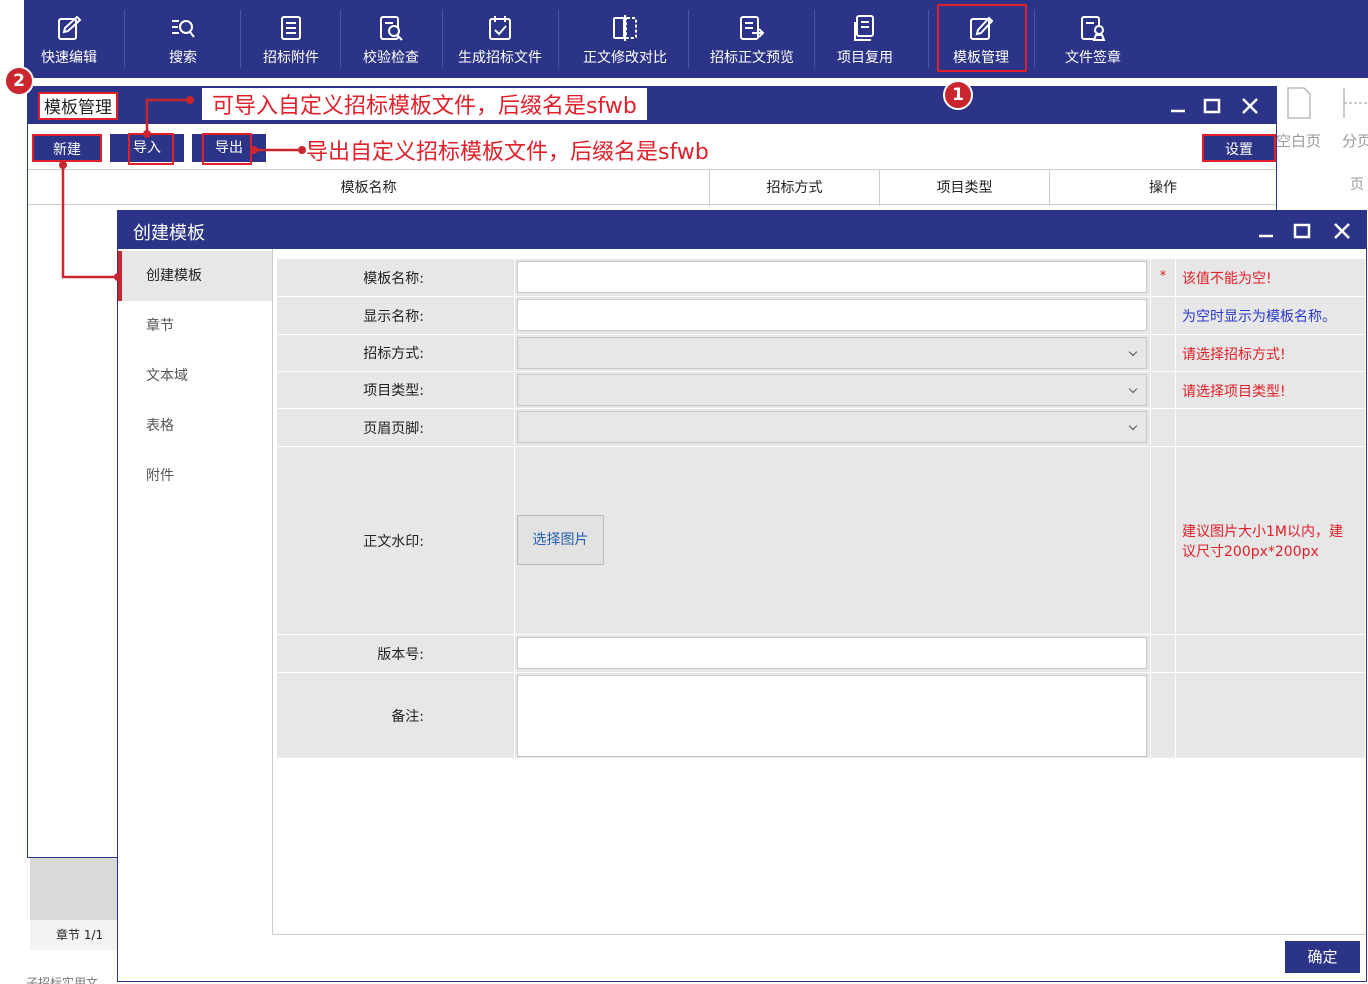 The width and height of the screenshot is (1368, 984). I want to click on toolbar-label: 招标正文预览, so click(752, 58).